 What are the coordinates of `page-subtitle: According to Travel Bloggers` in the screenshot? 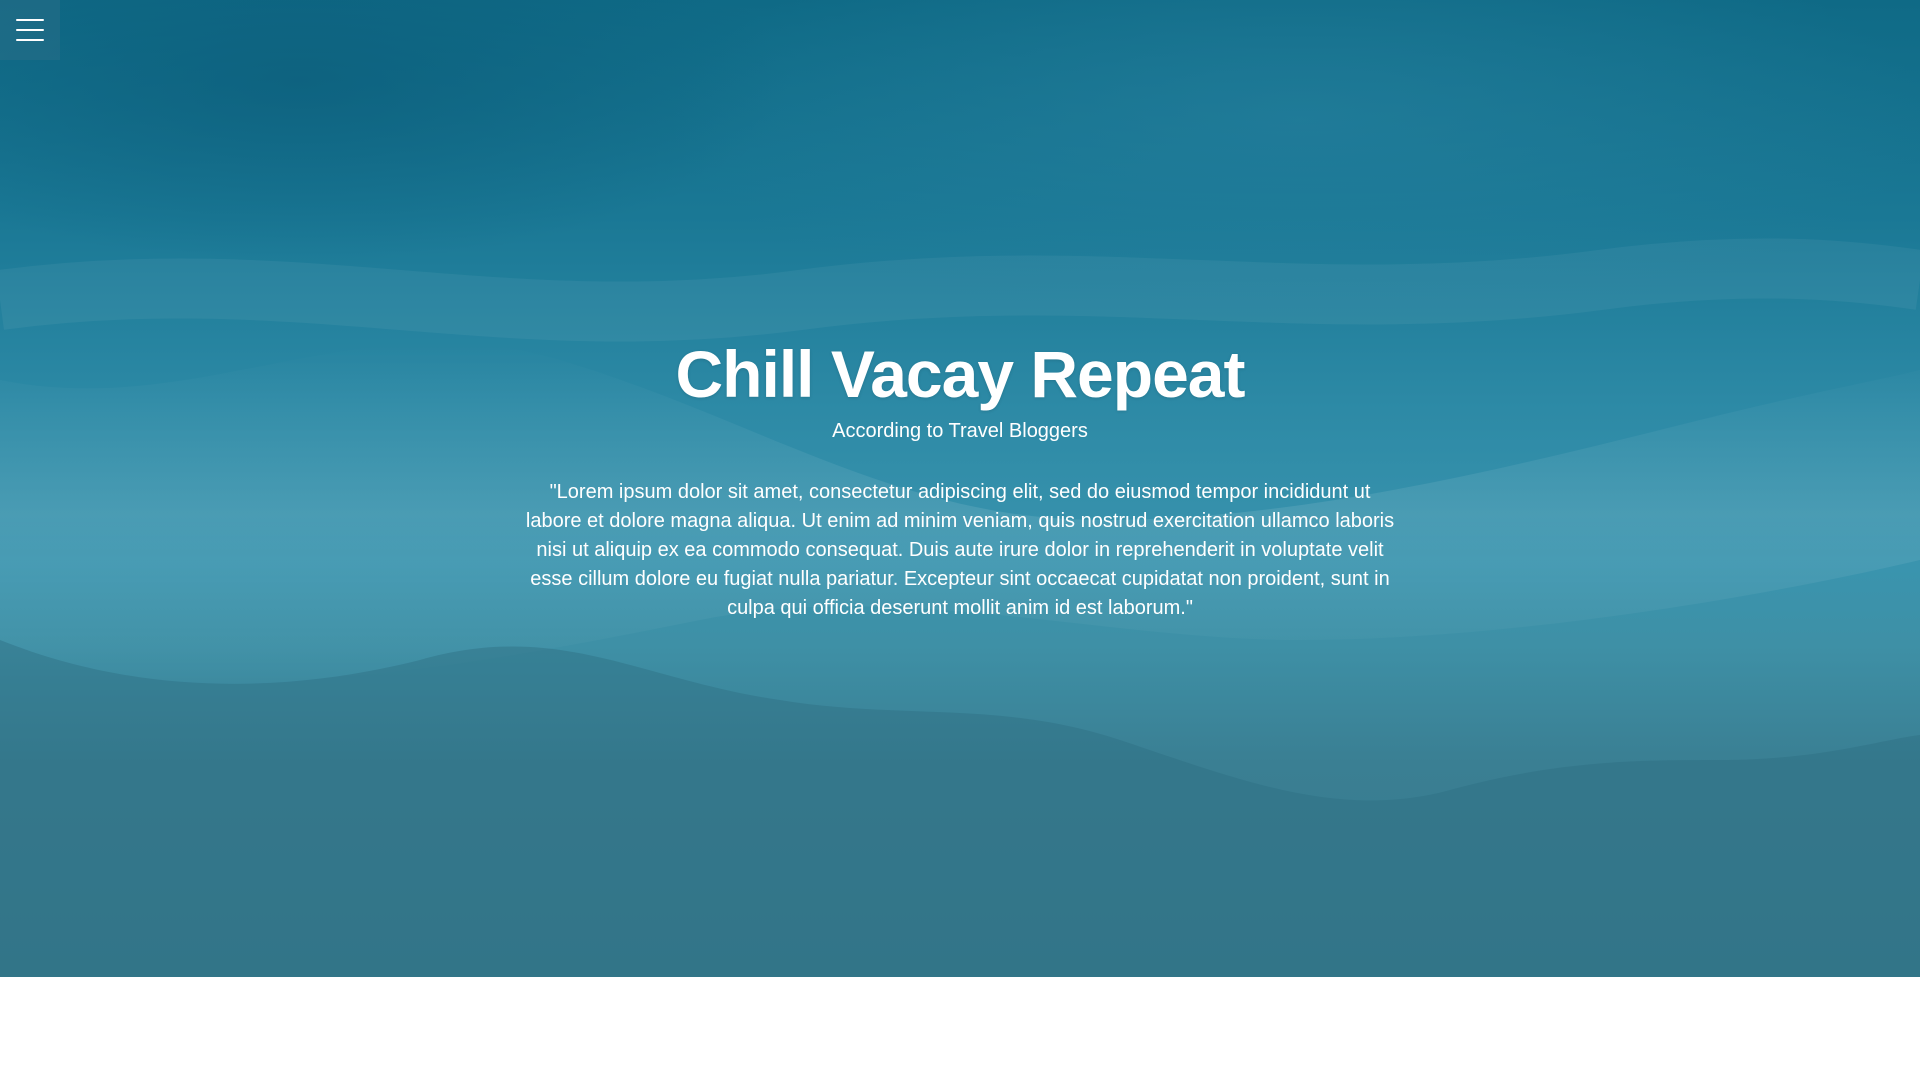 It's located at (960, 431).